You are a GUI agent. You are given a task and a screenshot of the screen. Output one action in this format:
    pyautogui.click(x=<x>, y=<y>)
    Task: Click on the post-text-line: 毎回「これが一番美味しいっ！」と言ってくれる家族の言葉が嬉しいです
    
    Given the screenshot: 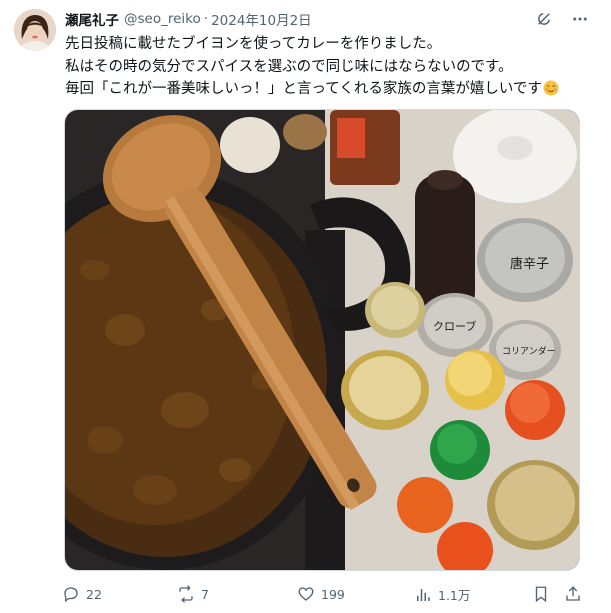 What is the action you would take?
    pyautogui.click(x=330, y=91)
    